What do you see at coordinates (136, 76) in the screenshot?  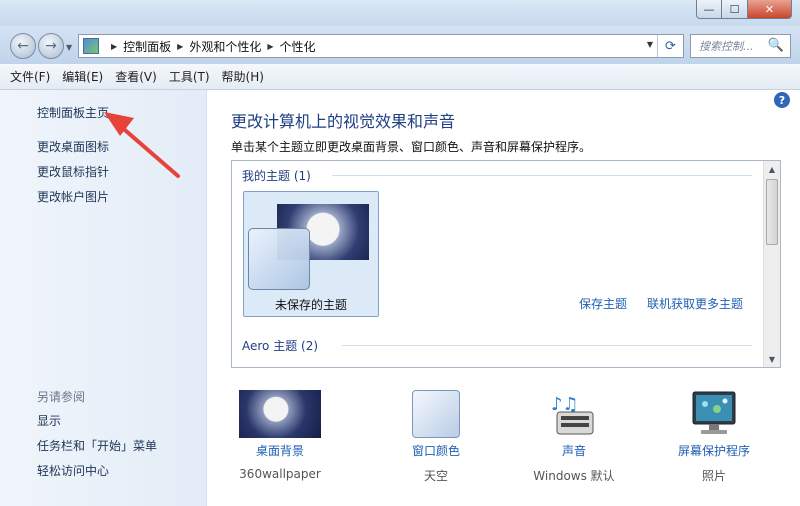 I see `menu-view: 查看(V)` at bounding box center [136, 76].